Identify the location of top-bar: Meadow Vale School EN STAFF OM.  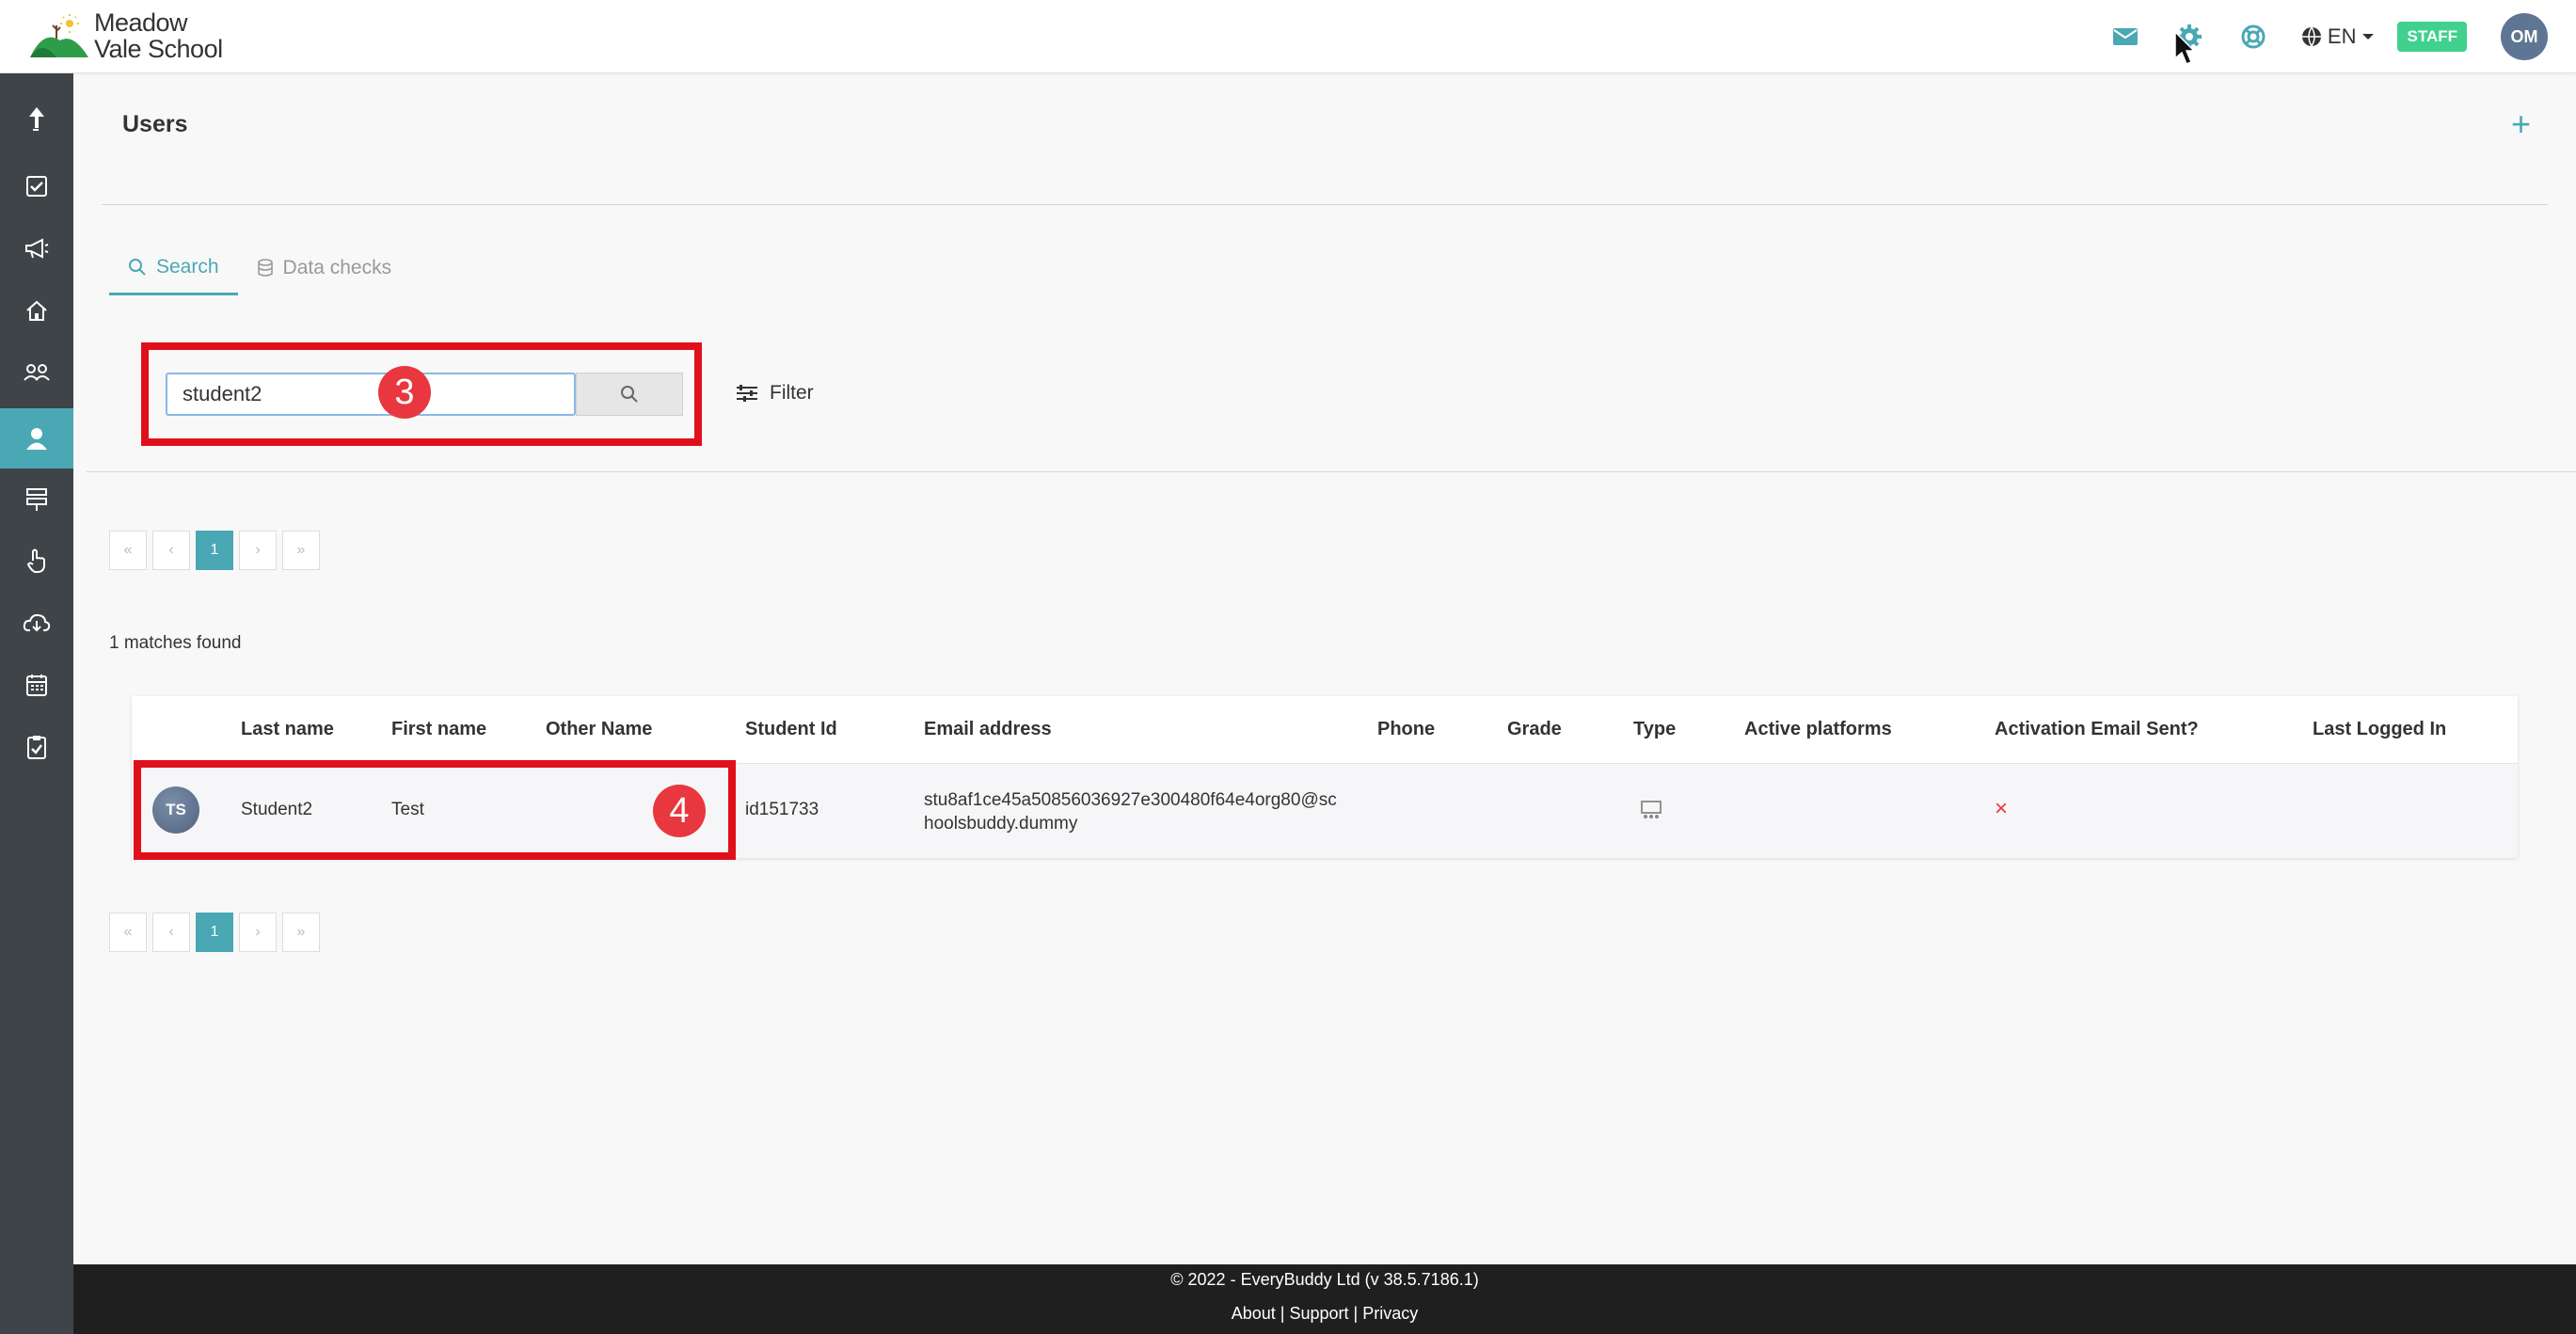
(1288, 36).